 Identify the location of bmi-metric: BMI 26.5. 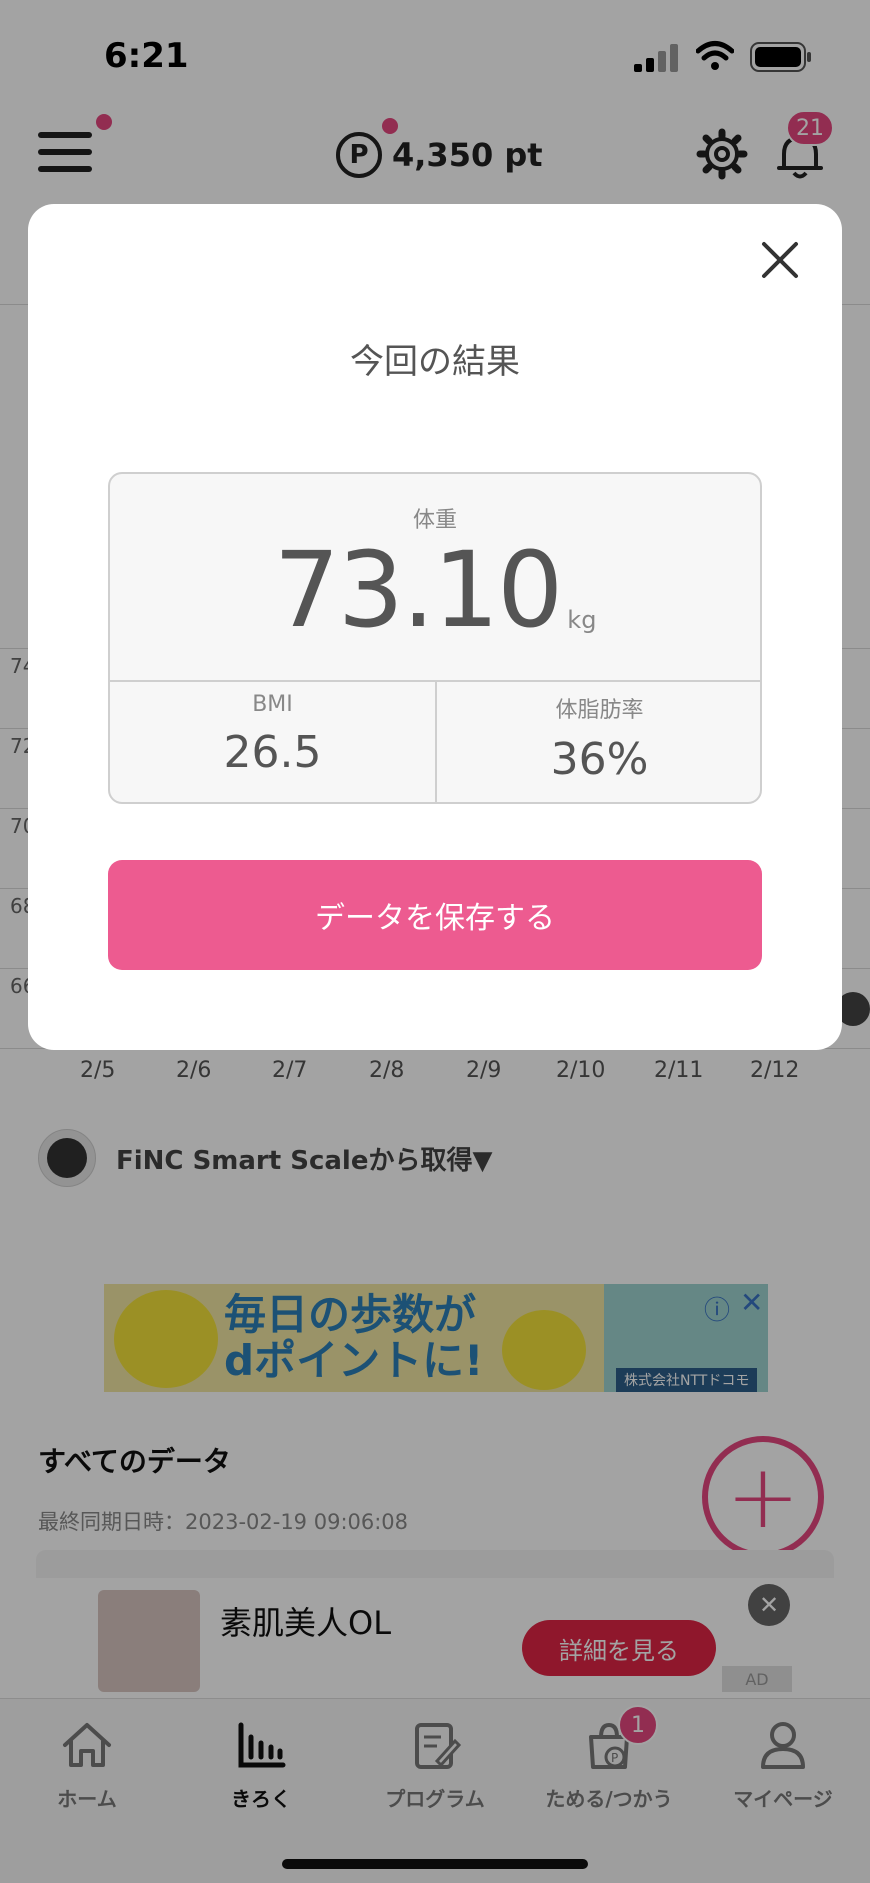
(272, 735).